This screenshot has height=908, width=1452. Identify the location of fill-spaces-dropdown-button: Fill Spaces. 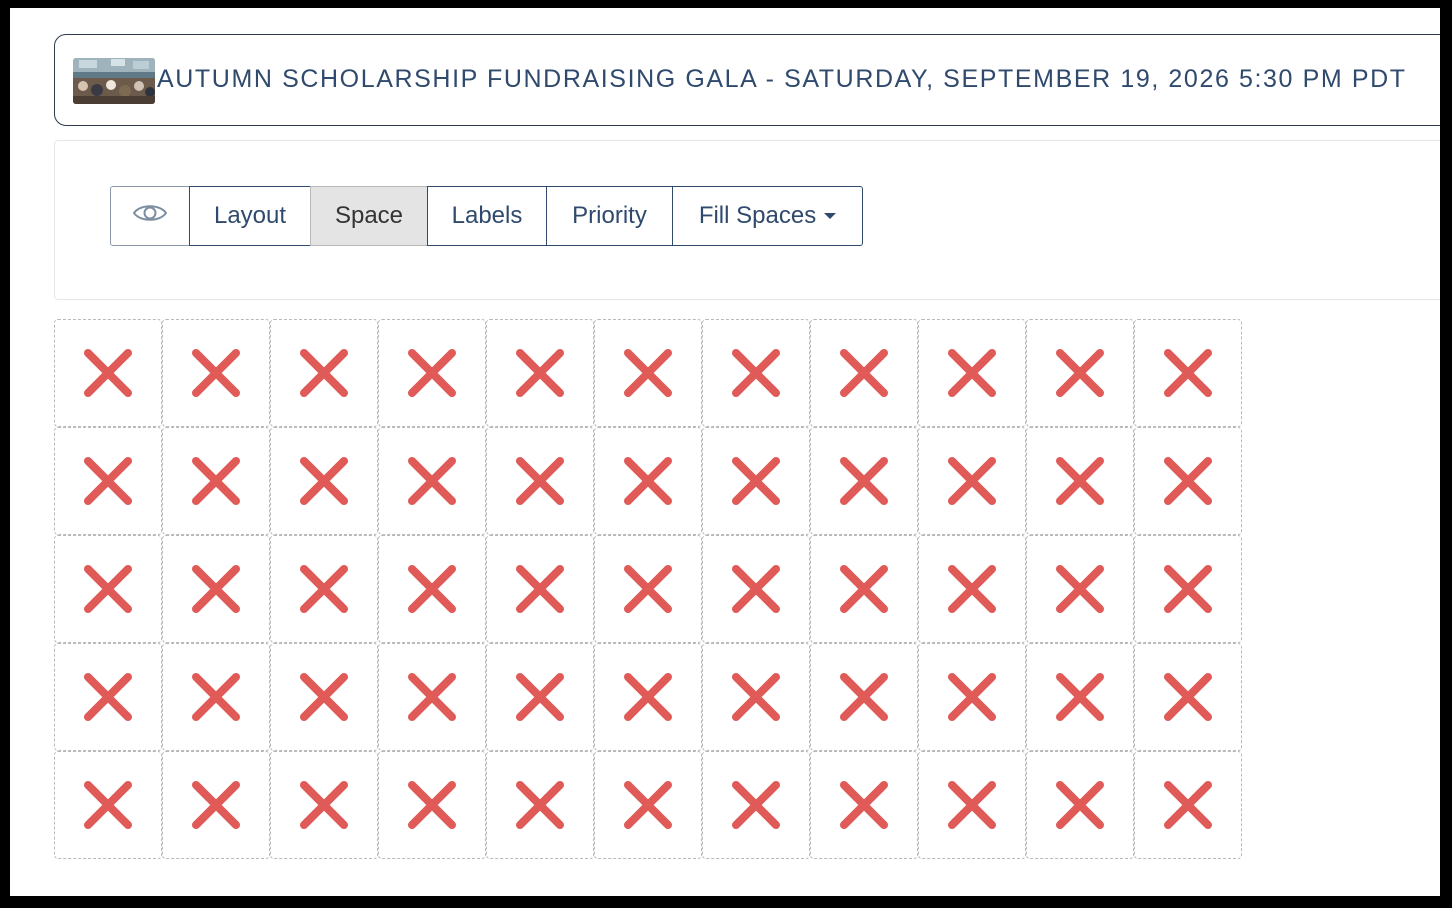
(767, 216).